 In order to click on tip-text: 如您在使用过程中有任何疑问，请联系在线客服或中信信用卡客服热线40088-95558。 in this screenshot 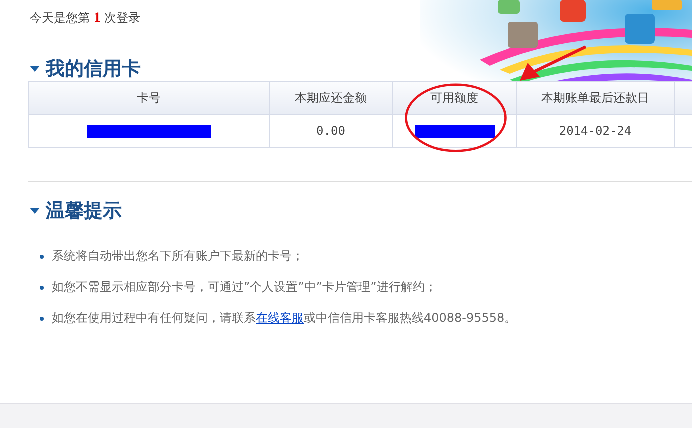, I will do `click(284, 318)`.